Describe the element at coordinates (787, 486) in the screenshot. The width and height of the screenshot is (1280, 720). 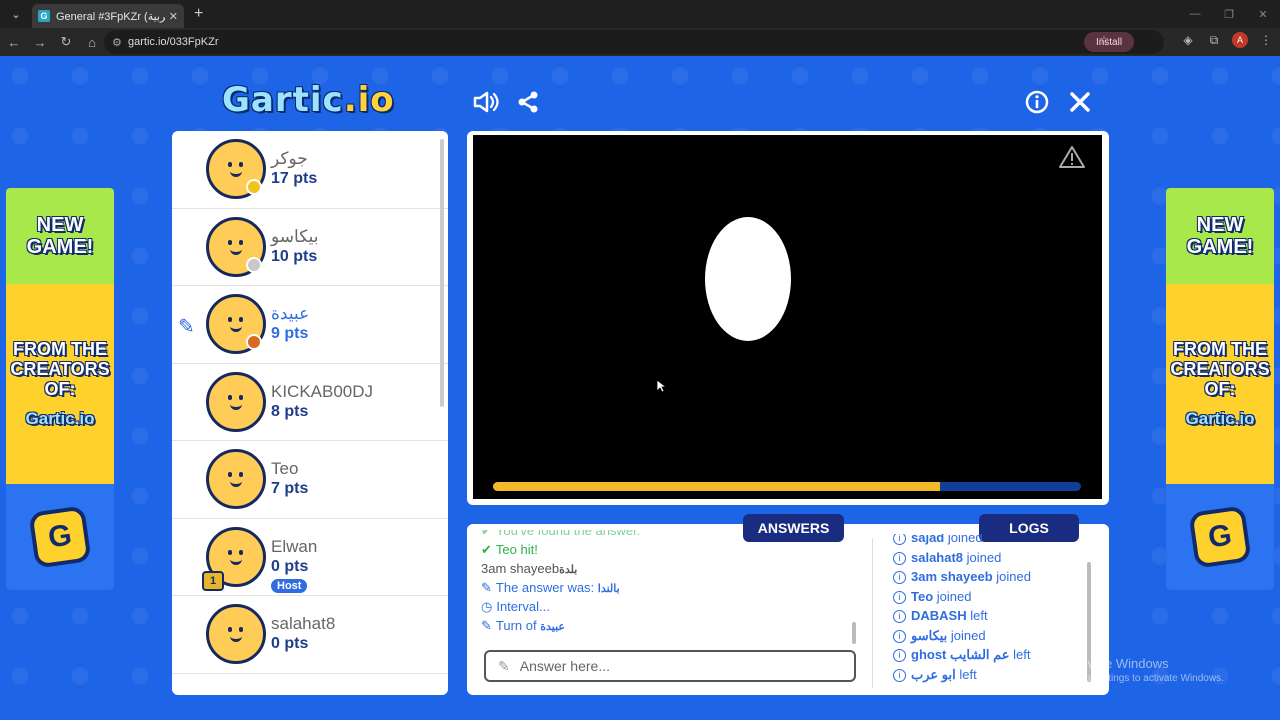
I see `round-timer-bar` at that location.